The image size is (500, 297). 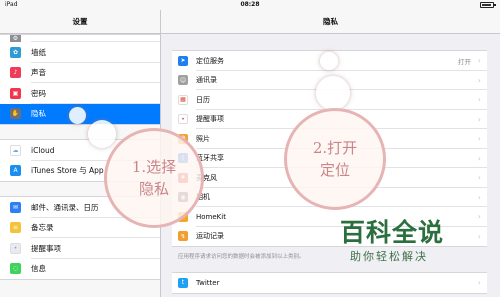 What do you see at coordinates (203, 99) in the screenshot?
I see `privacy-row-label: 日历` at bounding box center [203, 99].